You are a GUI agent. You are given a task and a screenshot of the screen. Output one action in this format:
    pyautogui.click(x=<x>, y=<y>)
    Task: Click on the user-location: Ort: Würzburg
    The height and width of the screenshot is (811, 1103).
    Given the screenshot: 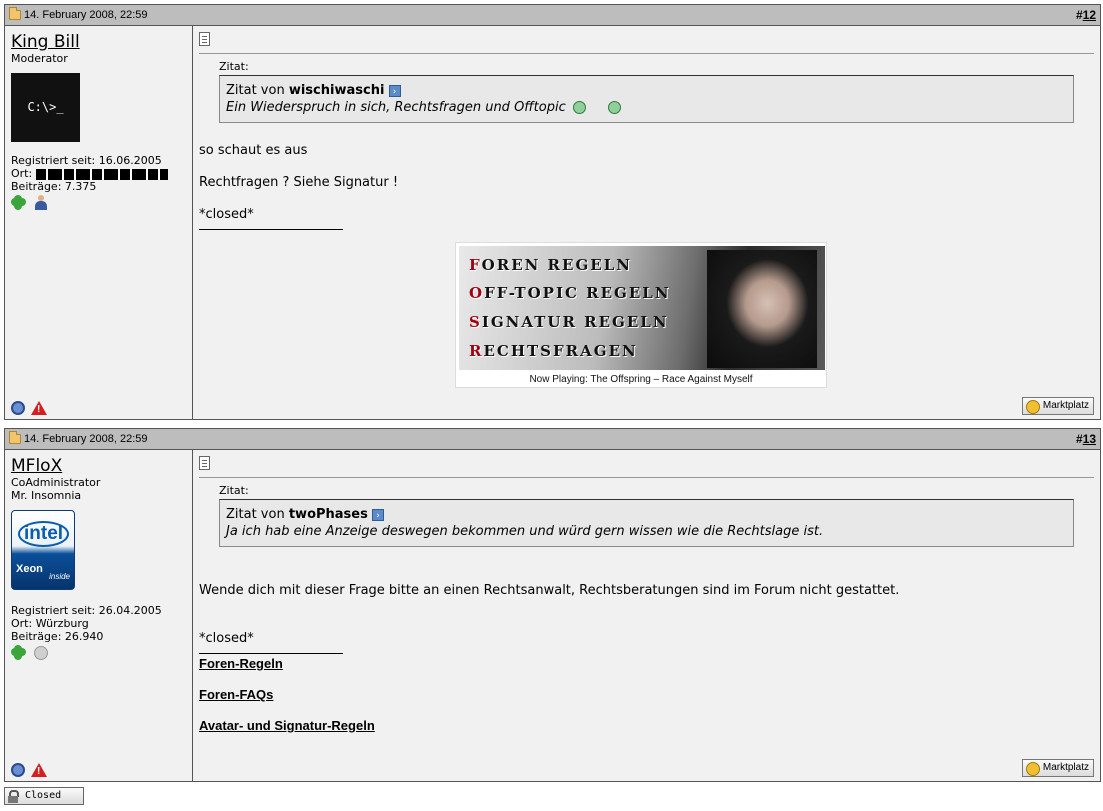 What is the action you would take?
    pyautogui.click(x=50, y=623)
    